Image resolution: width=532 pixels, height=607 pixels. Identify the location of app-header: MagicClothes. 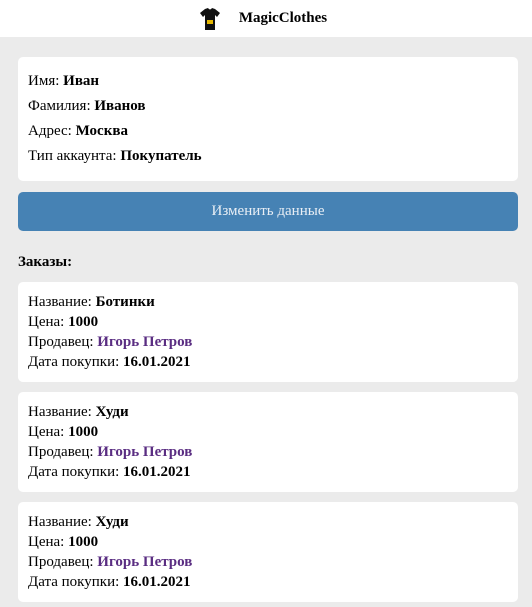
(266, 18).